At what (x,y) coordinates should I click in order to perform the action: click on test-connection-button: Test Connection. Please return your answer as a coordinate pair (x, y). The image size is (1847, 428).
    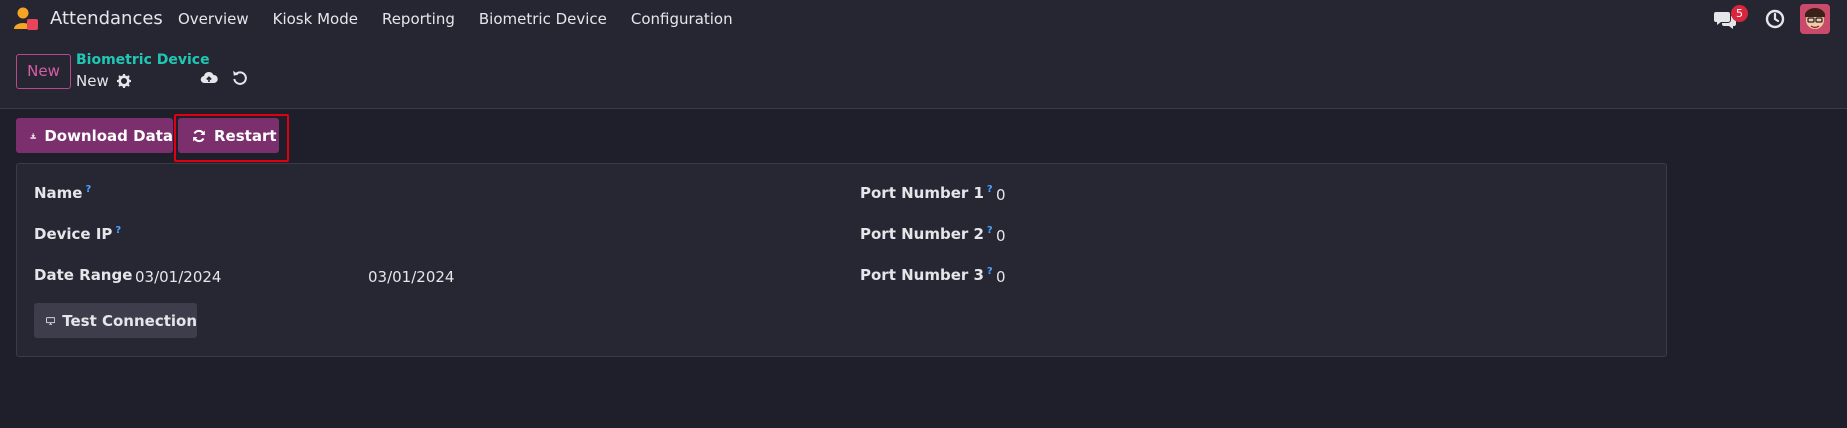
    Looking at the image, I should click on (115, 320).